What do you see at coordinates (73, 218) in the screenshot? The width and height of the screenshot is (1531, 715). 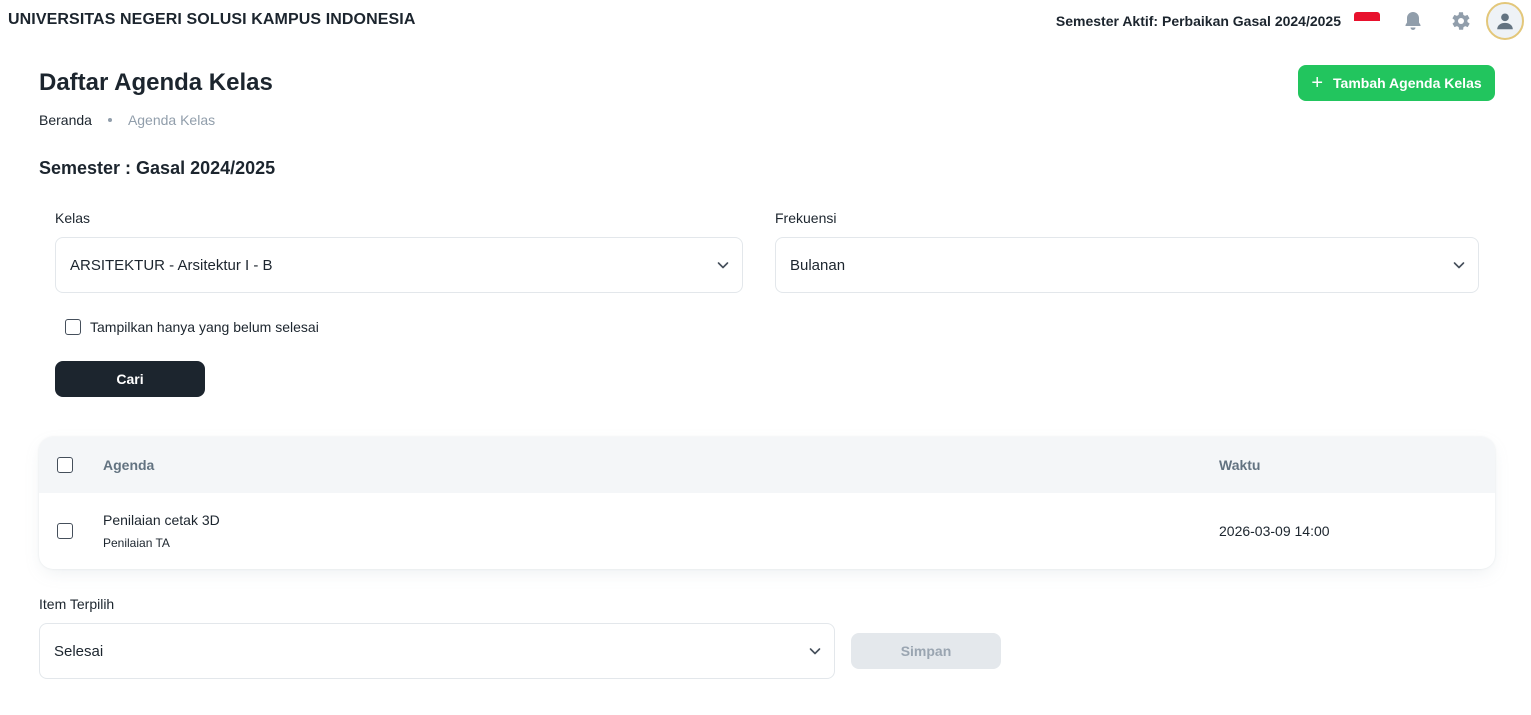 I see `kelas-label: Kelas` at bounding box center [73, 218].